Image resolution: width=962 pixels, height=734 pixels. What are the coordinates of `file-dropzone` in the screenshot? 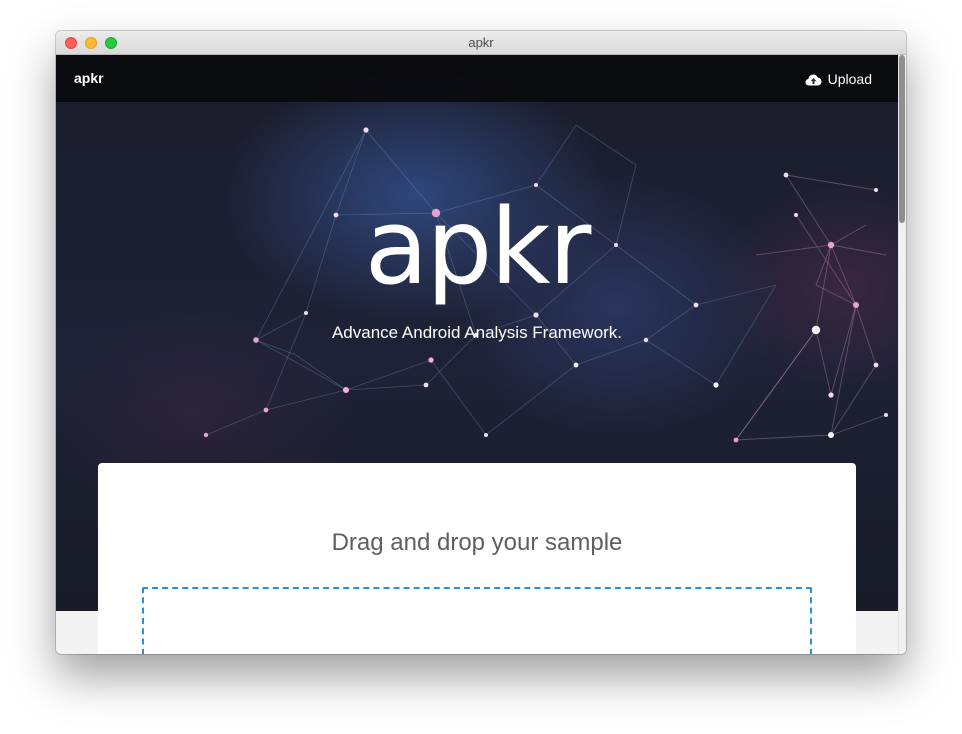 It's located at (477, 620).